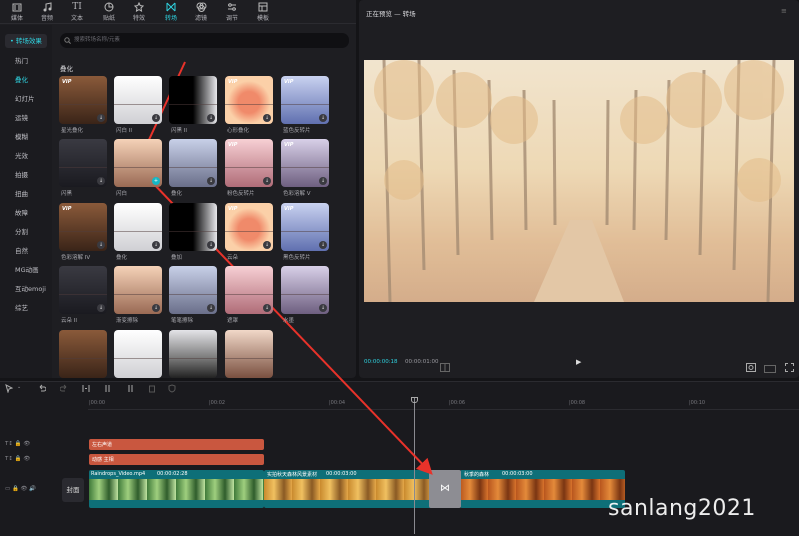  What do you see at coordinates (204, 40) in the screenshot?
I see `search-input: 搜索转场名称/元素` at bounding box center [204, 40].